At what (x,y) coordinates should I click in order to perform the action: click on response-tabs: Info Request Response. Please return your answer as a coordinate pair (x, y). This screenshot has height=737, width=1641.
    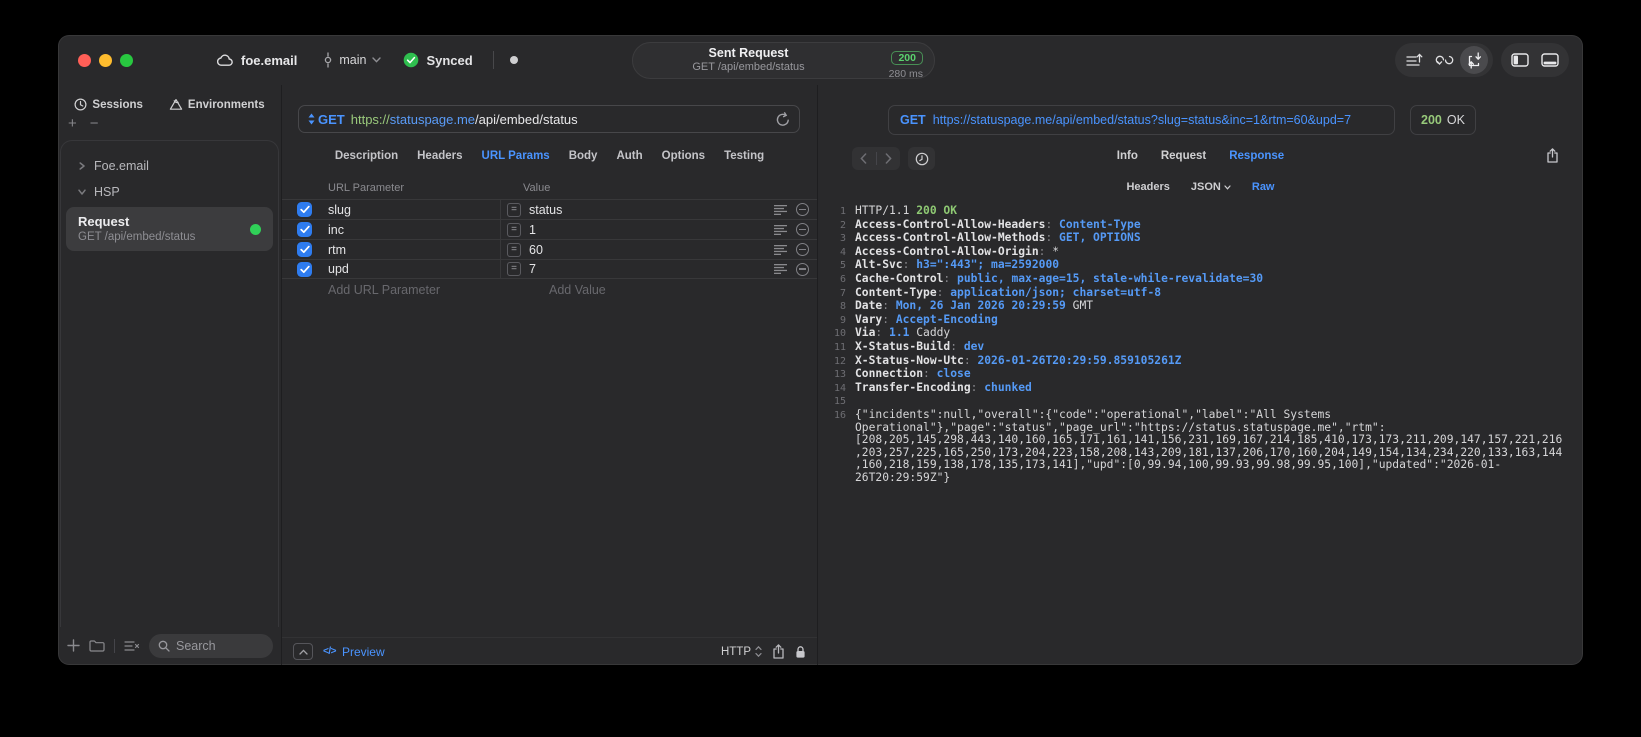
    Looking at the image, I should click on (1200, 156).